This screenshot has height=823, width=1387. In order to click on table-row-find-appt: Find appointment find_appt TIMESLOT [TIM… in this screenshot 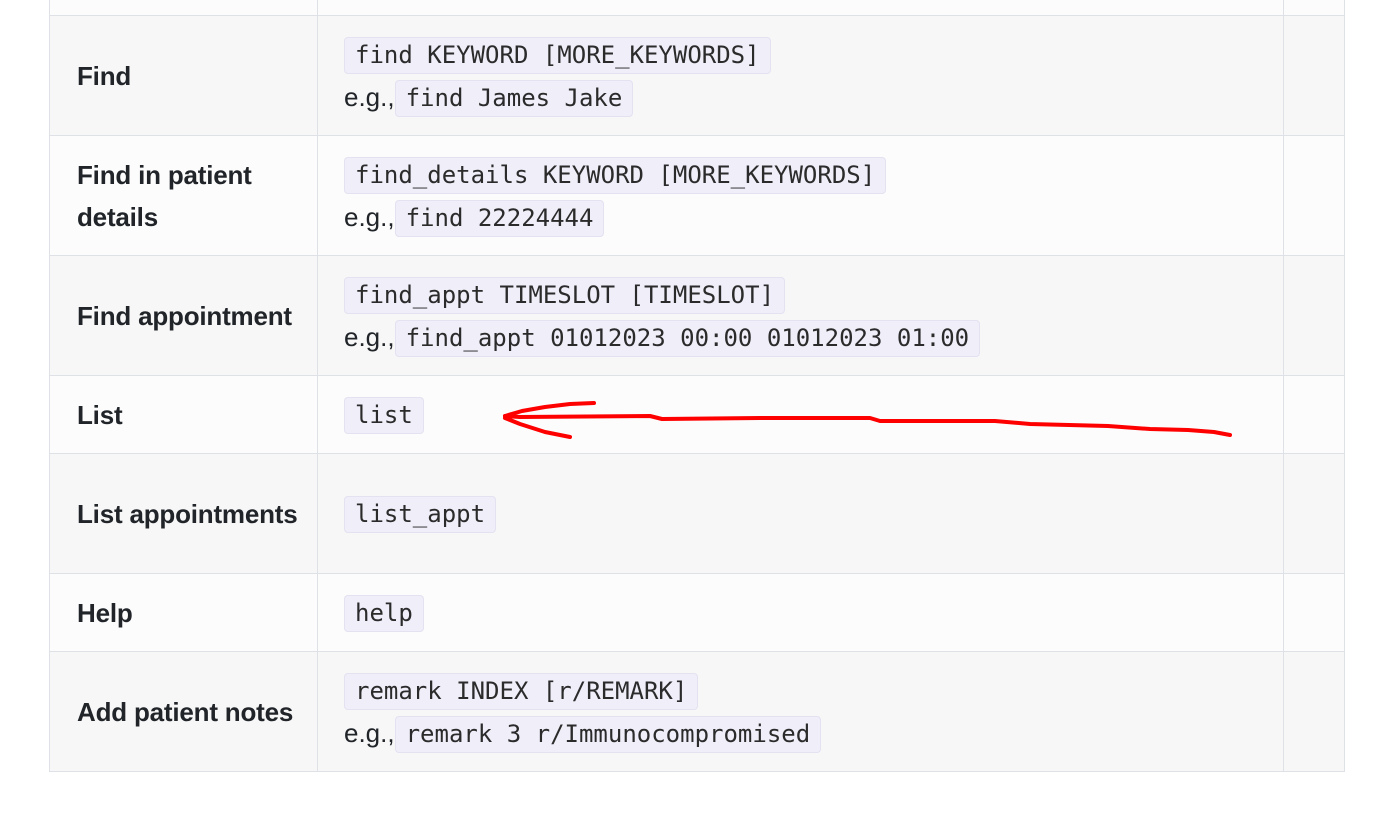, I will do `click(697, 315)`.